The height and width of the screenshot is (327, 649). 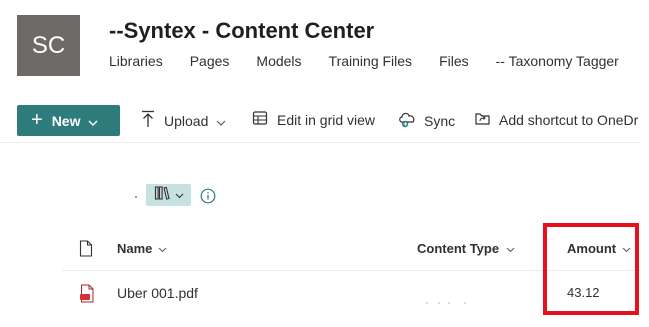 What do you see at coordinates (326, 119) in the screenshot?
I see `edit-grid-label: Edit in grid view` at bounding box center [326, 119].